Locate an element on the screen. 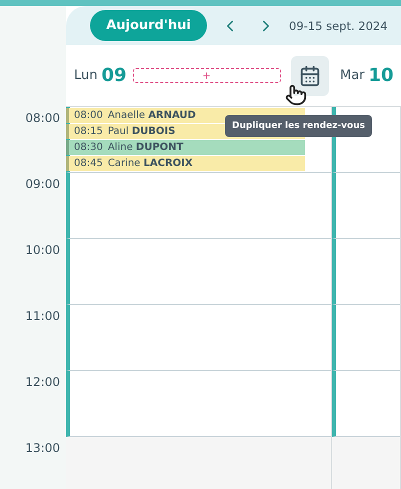 The image size is (401, 489). hour-label: 12:00 is located at coordinates (42, 382).